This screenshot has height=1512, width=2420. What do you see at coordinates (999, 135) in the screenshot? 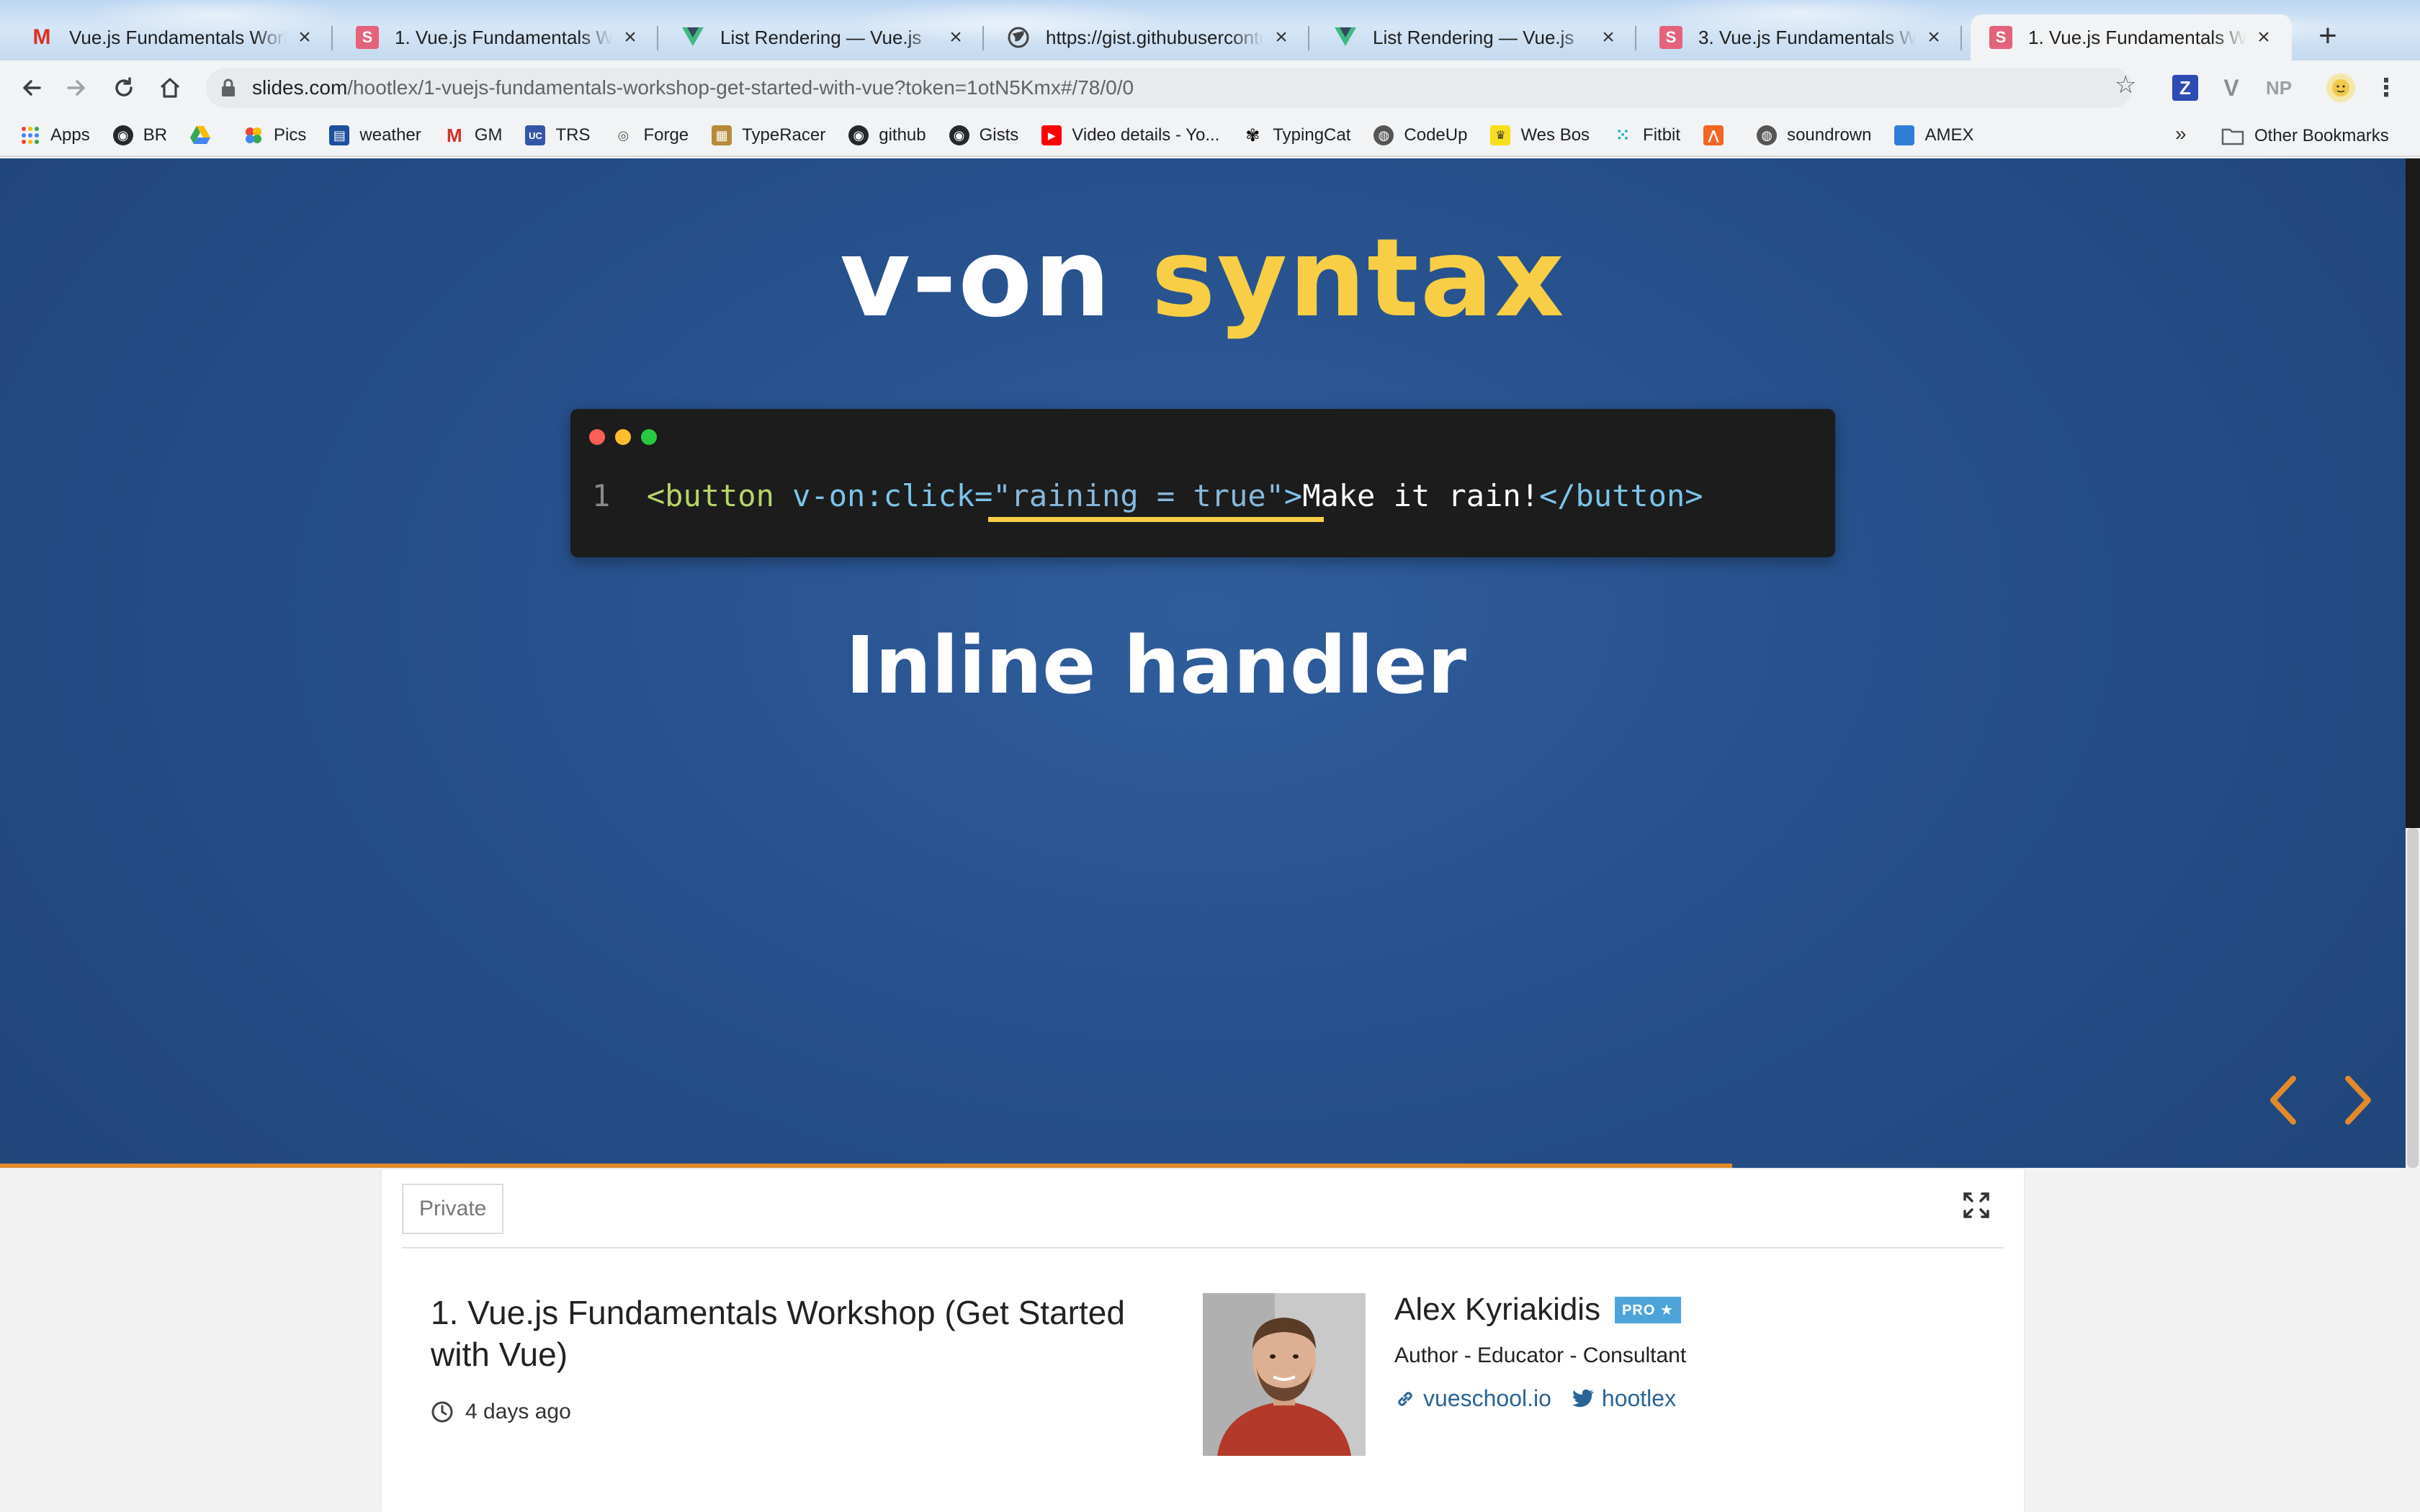
I see `bookmark-label: Gists` at bounding box center [999, 135].